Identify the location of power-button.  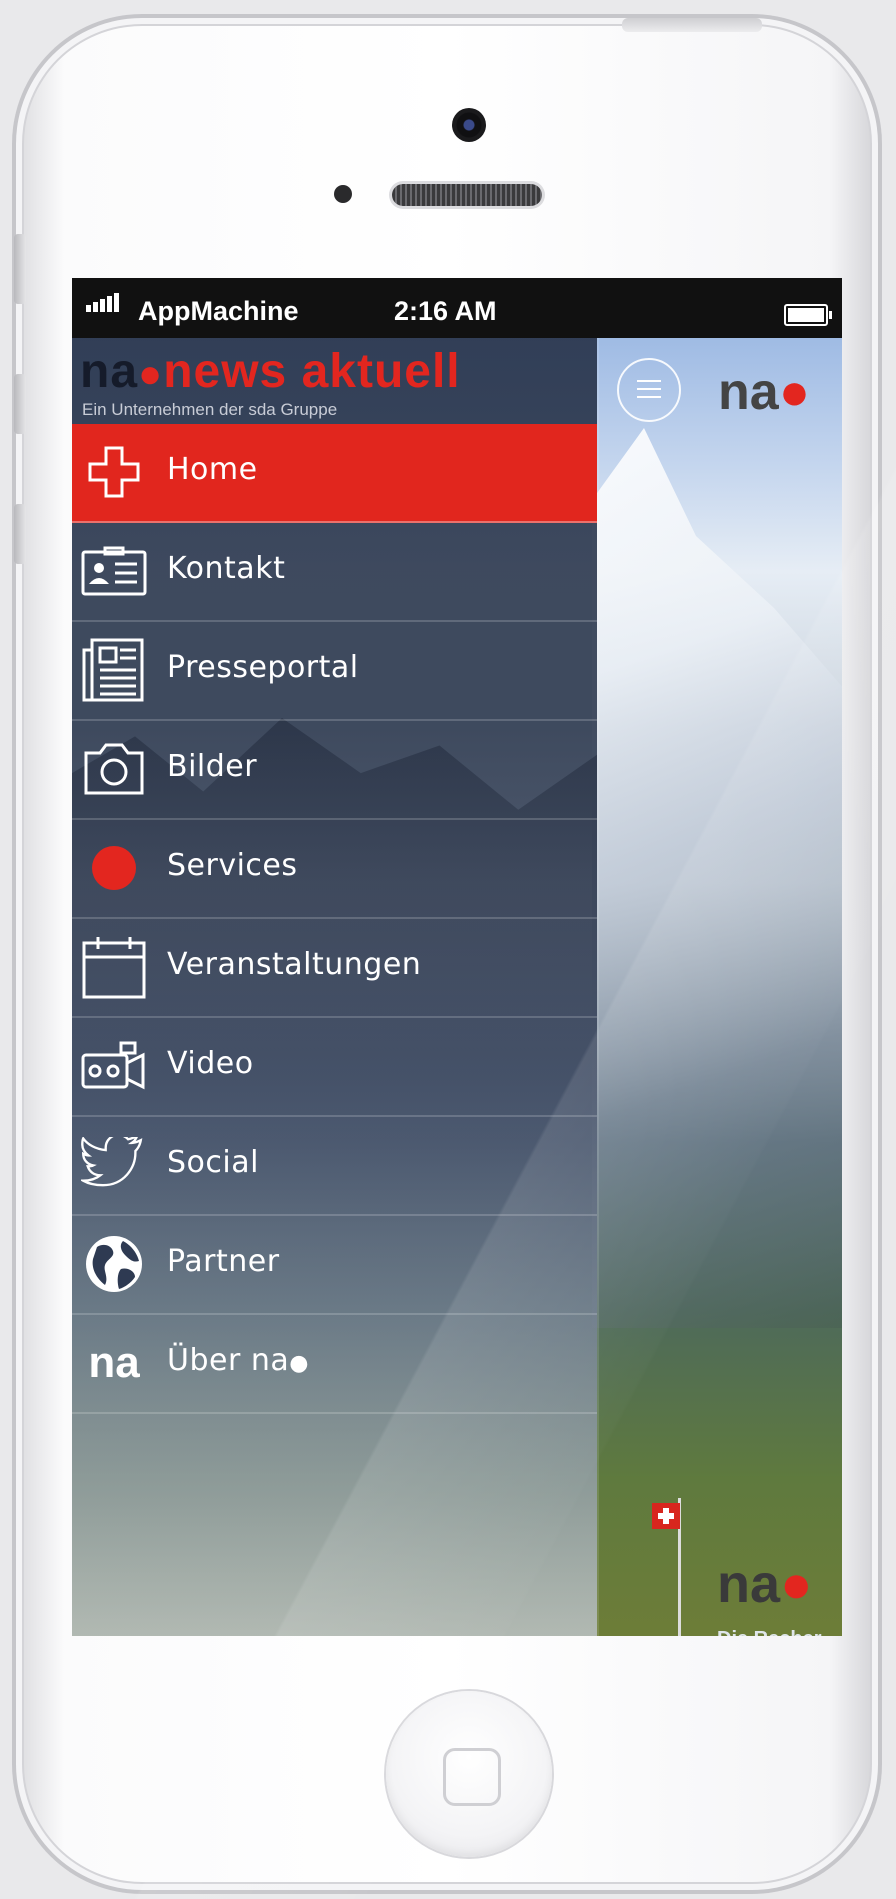
(692, 25).